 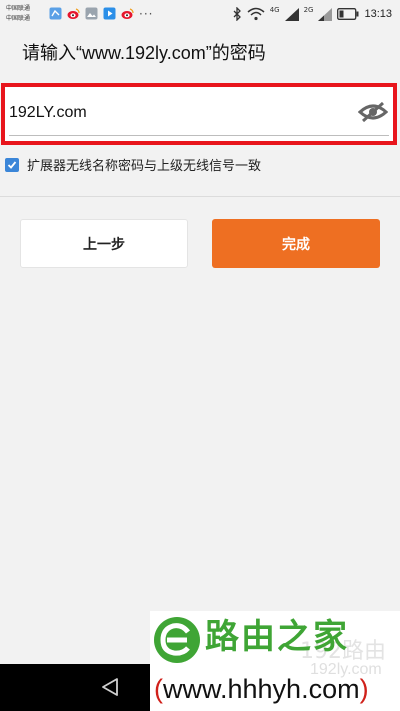 I want to click on url-text: www.hhhyh.com, so click(x=261, y=689).